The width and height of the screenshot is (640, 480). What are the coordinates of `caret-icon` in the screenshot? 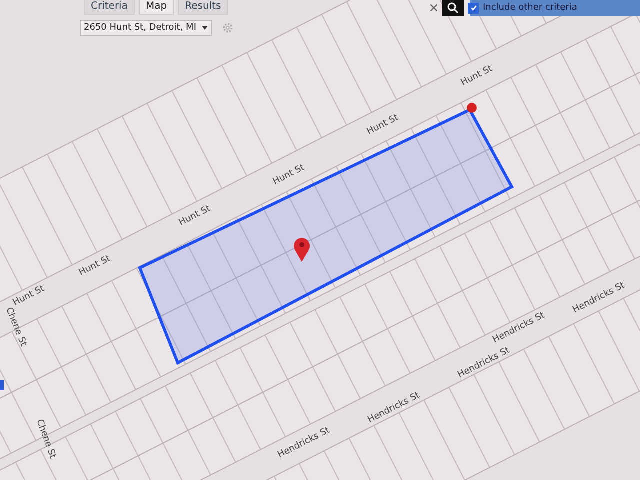 It's located at (205, 28).